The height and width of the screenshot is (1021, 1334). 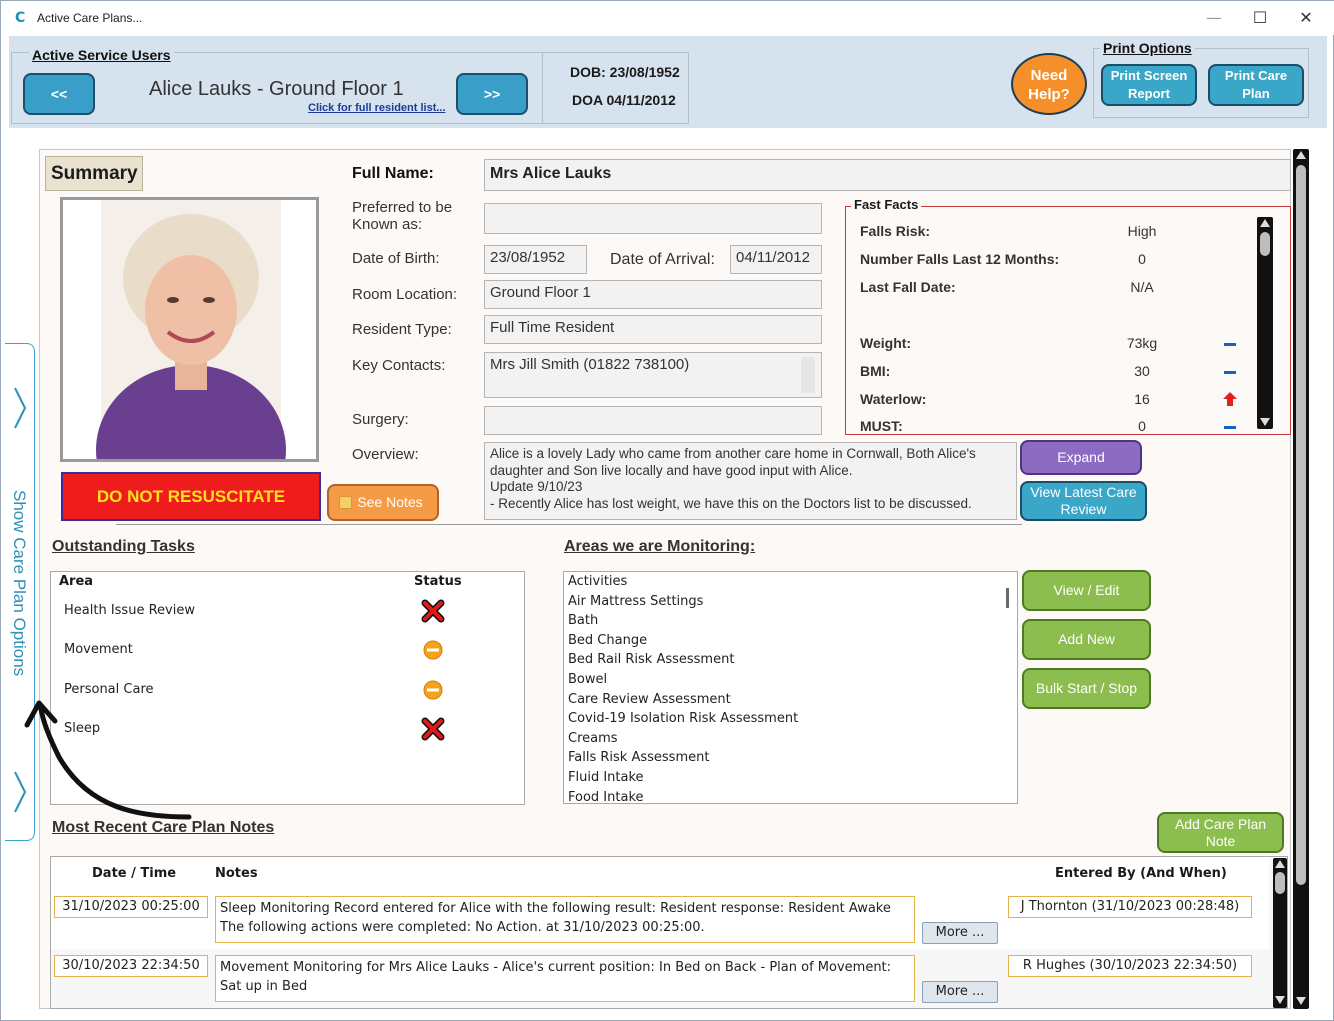 What do you see at coordinates (380, 419) in the screenshot?
I see `surgery-label: Surgery:` at bounding box center [380, 419].